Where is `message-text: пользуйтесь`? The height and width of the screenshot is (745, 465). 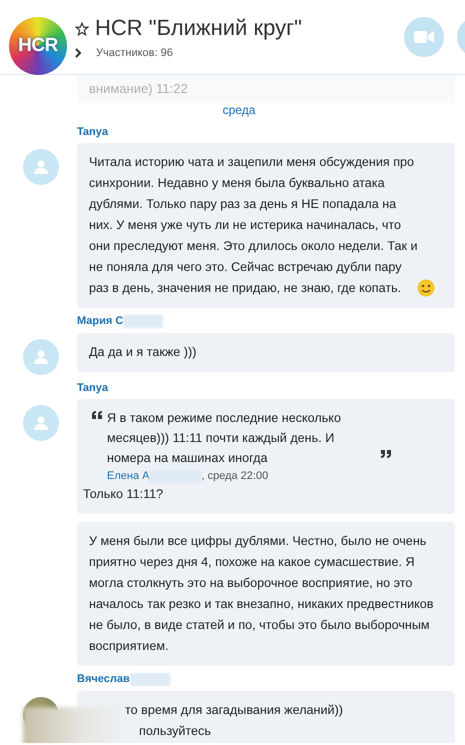
message-text: пользуйтесь is located at coordinates (175, 731).